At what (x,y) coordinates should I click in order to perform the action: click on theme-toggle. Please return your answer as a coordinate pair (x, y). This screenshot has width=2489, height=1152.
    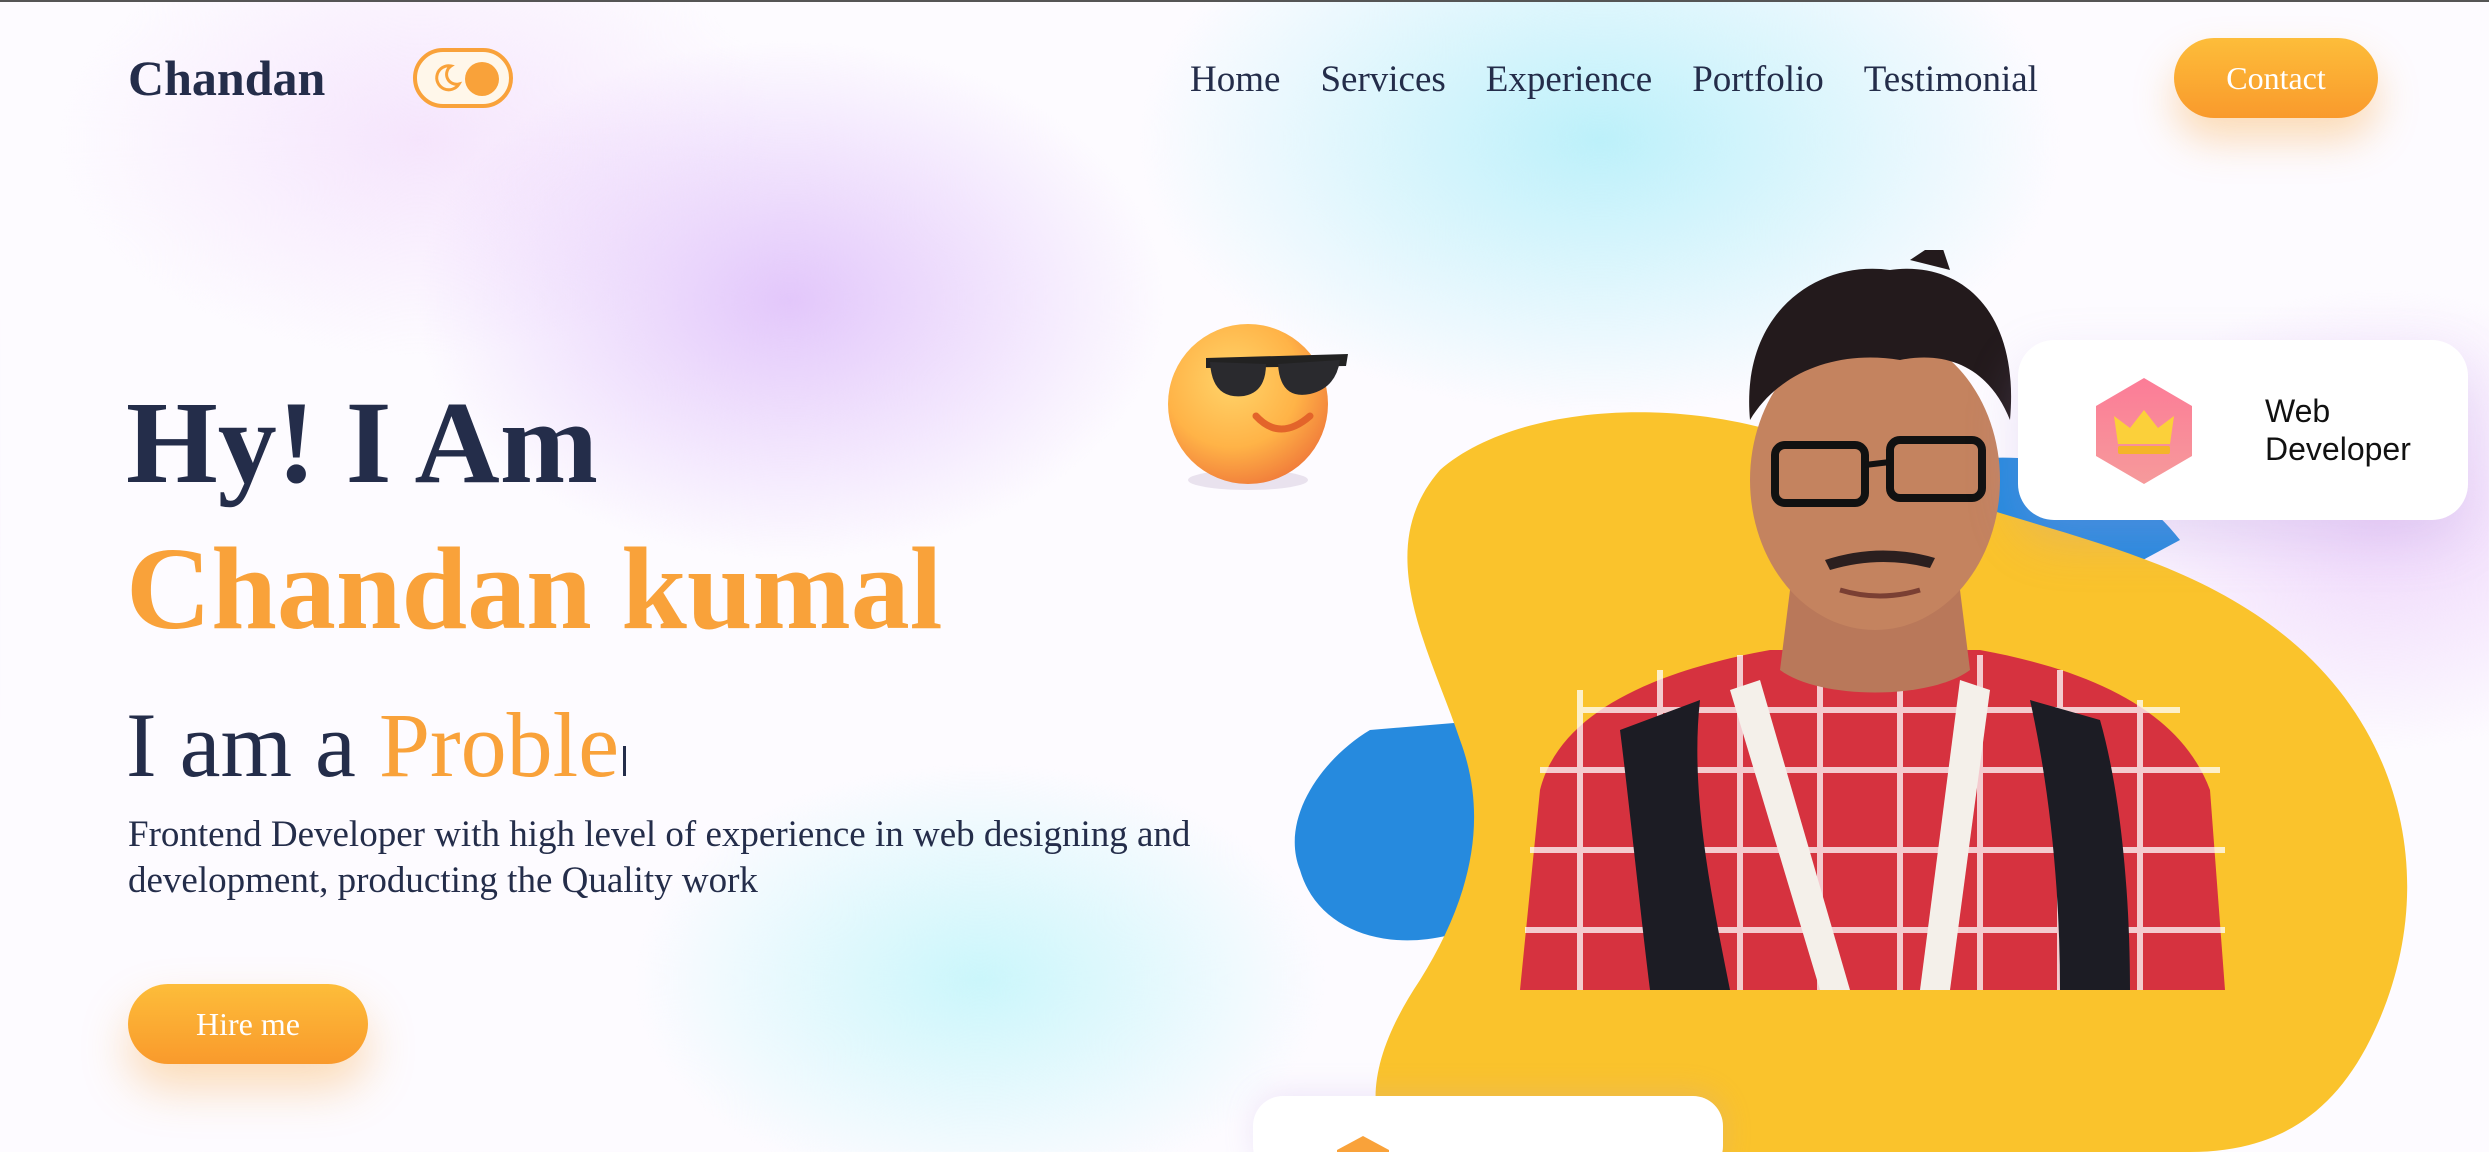
    Looking at the image, I should click on (463, 78).